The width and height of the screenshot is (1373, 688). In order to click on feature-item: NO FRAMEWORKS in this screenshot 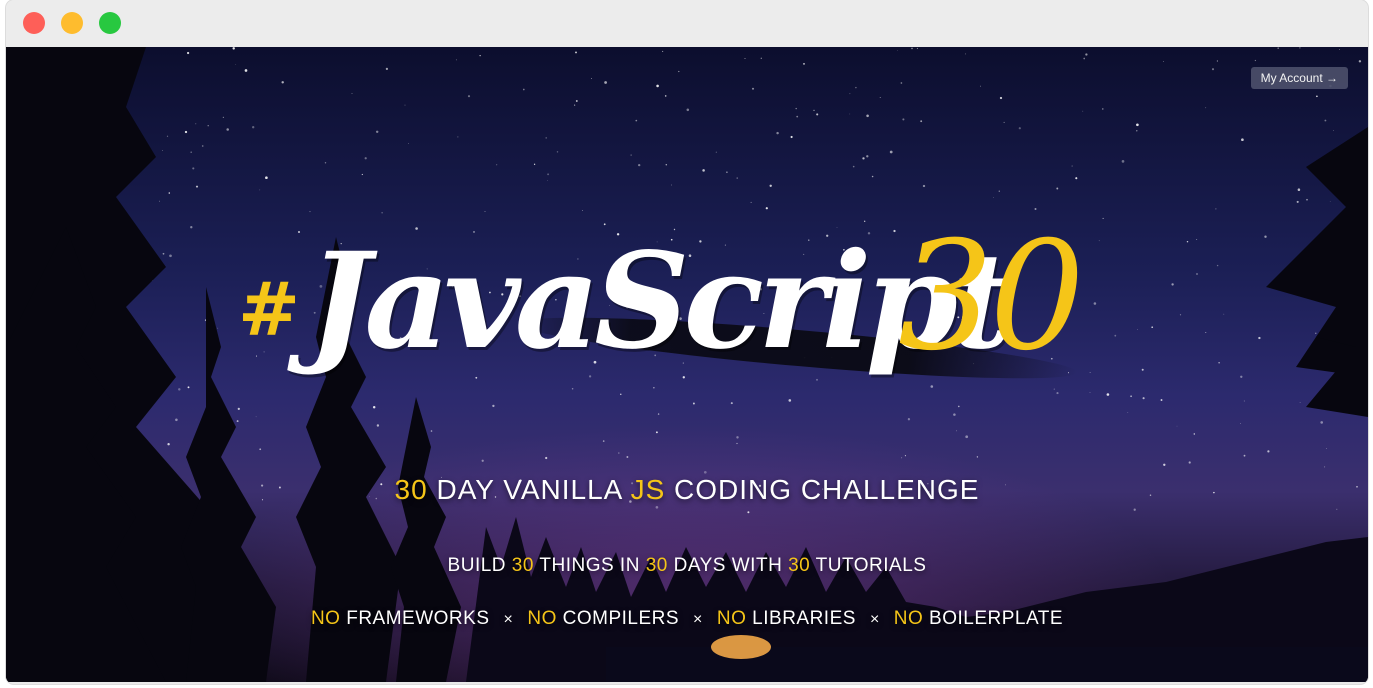, I will do `click(400, 618)`.